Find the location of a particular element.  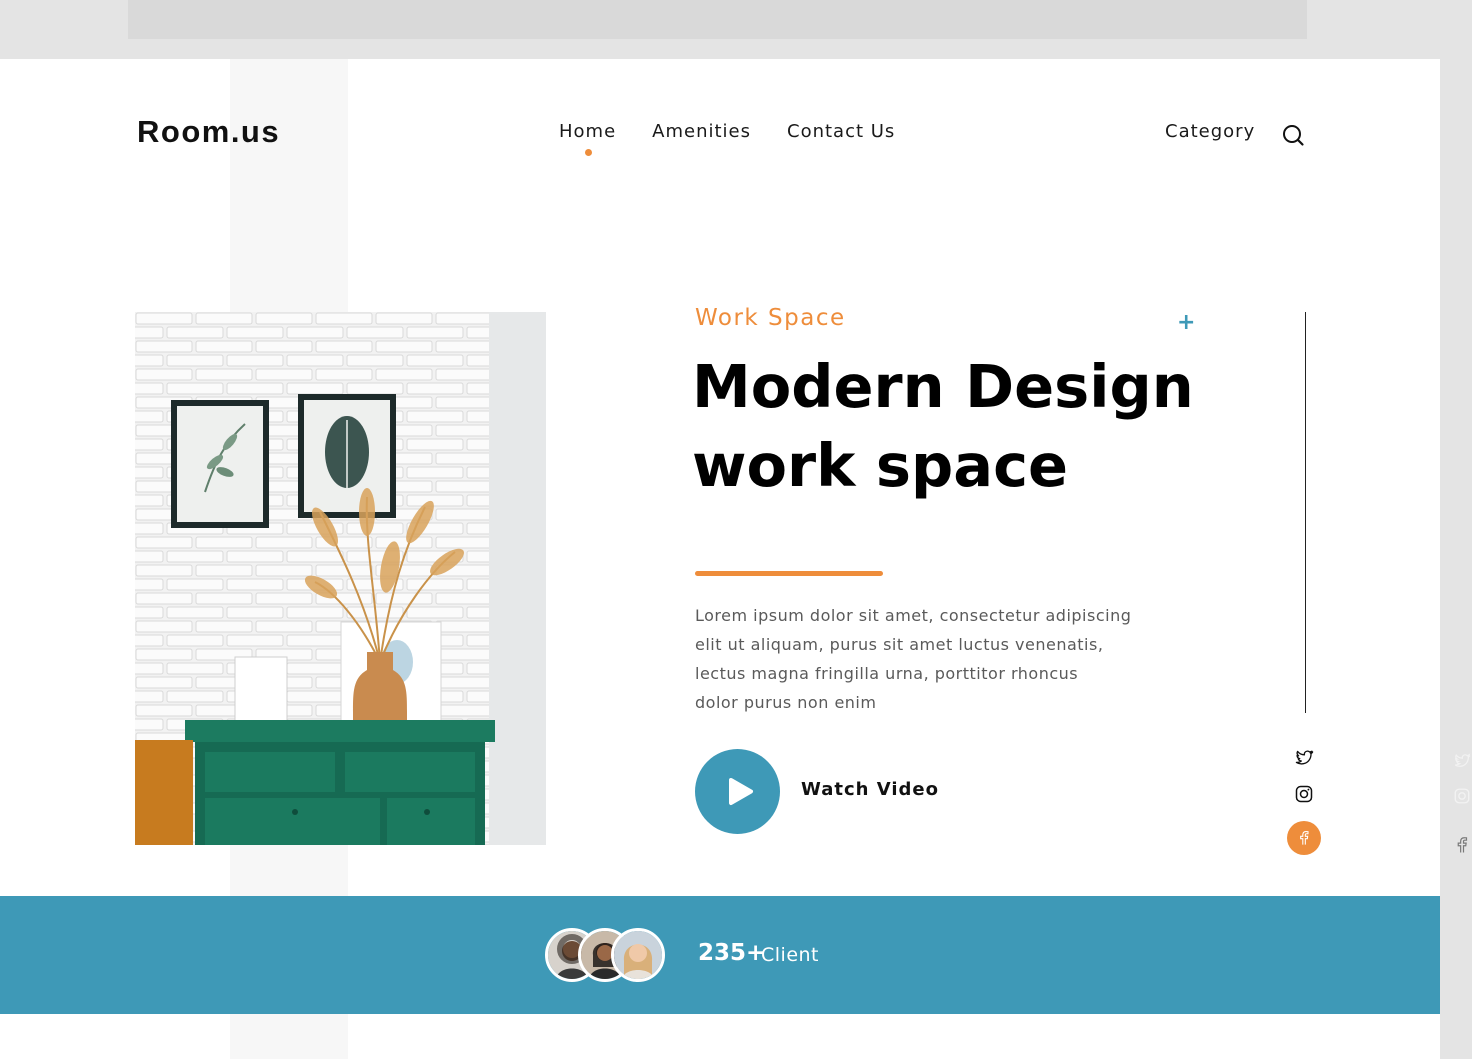

main-nav: Home Amenities Contact Us is located at coordinates (727, 138).